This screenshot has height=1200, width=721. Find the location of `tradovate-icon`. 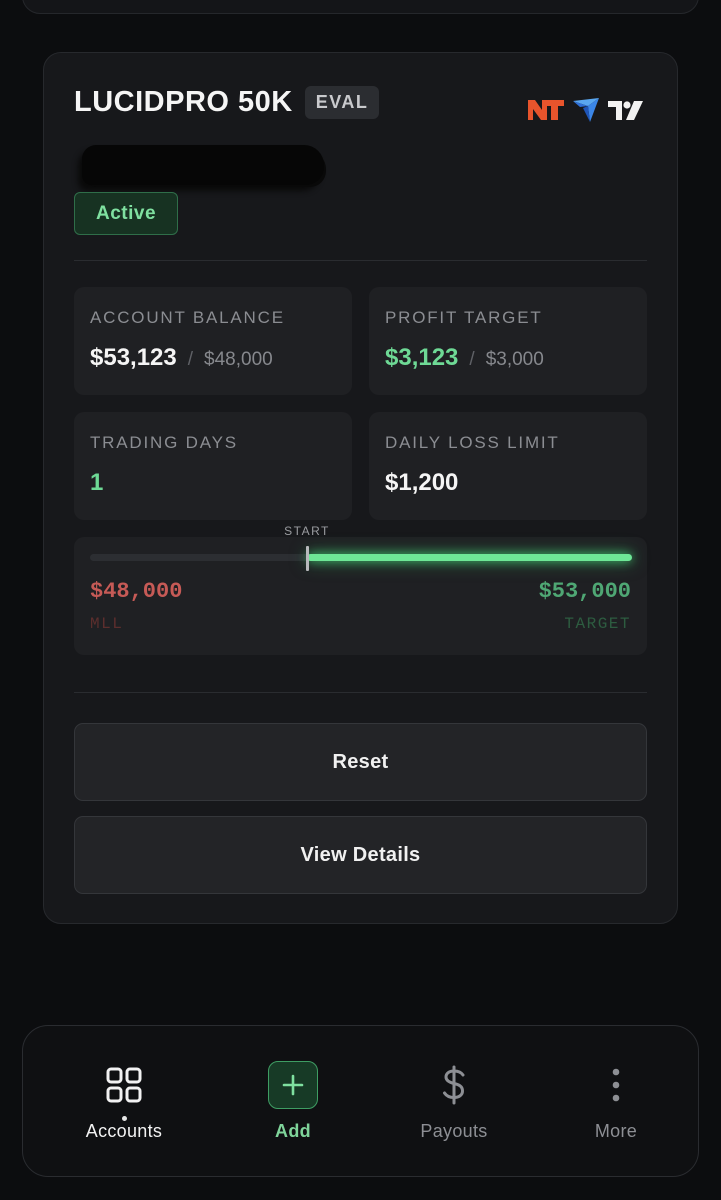

tradovate-icon is located at coordinates (586, 112).